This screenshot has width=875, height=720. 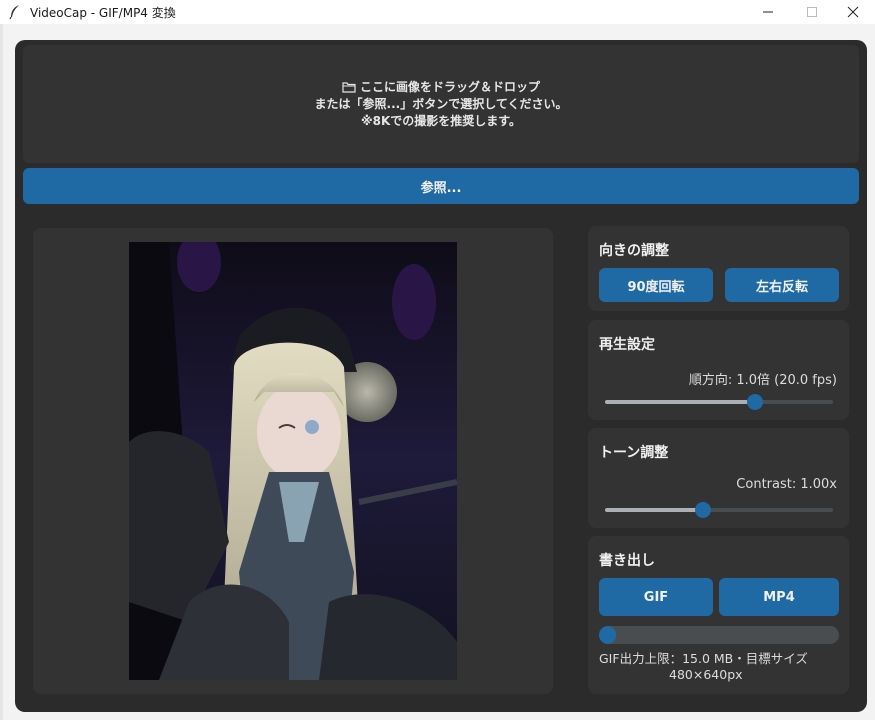 I want to click on contrast-label: Contrast: 1.00x, so click(x=786, y=484).